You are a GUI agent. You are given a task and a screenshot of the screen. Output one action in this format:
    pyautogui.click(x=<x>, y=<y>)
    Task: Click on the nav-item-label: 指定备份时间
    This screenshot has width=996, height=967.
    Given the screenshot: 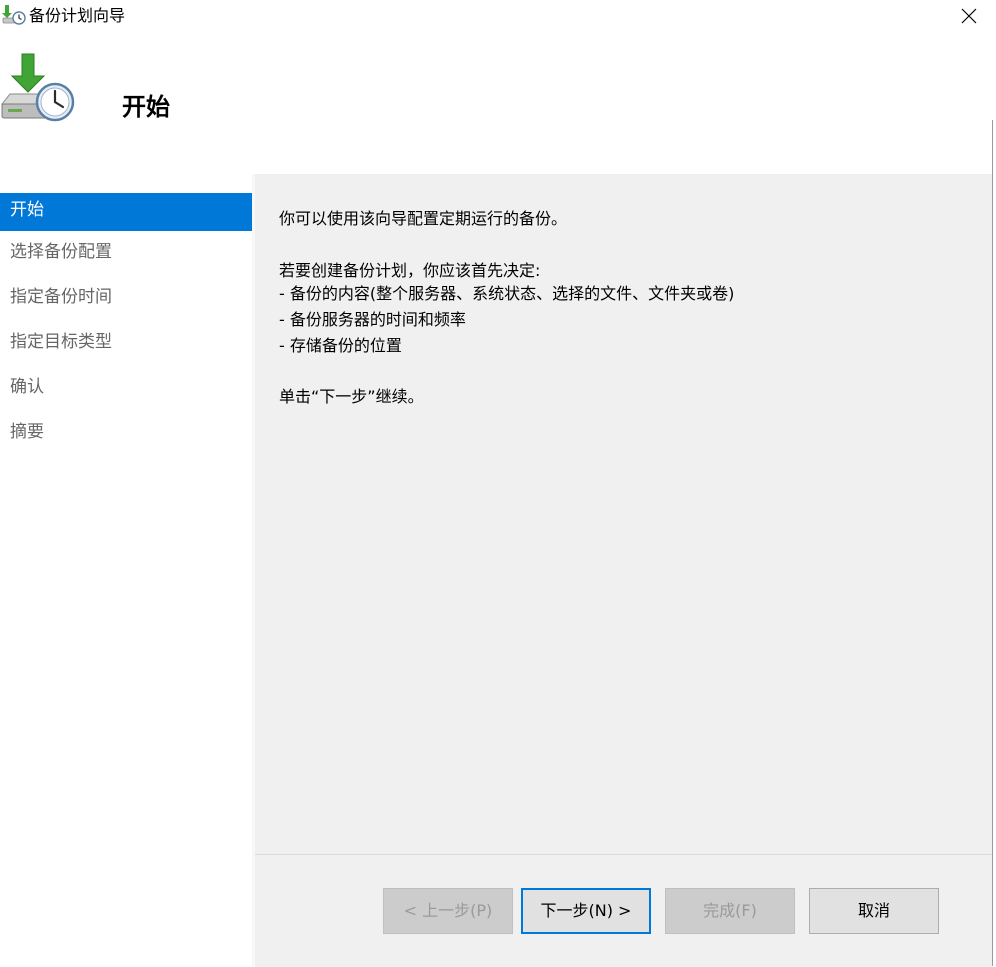 What is the action you would take?
    pyautogui.click(x=61, y=297)
    